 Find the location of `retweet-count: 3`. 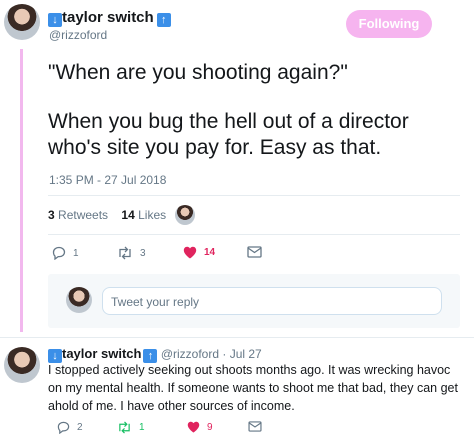

retweet-count: 3 is located at coordinates (143, 253).